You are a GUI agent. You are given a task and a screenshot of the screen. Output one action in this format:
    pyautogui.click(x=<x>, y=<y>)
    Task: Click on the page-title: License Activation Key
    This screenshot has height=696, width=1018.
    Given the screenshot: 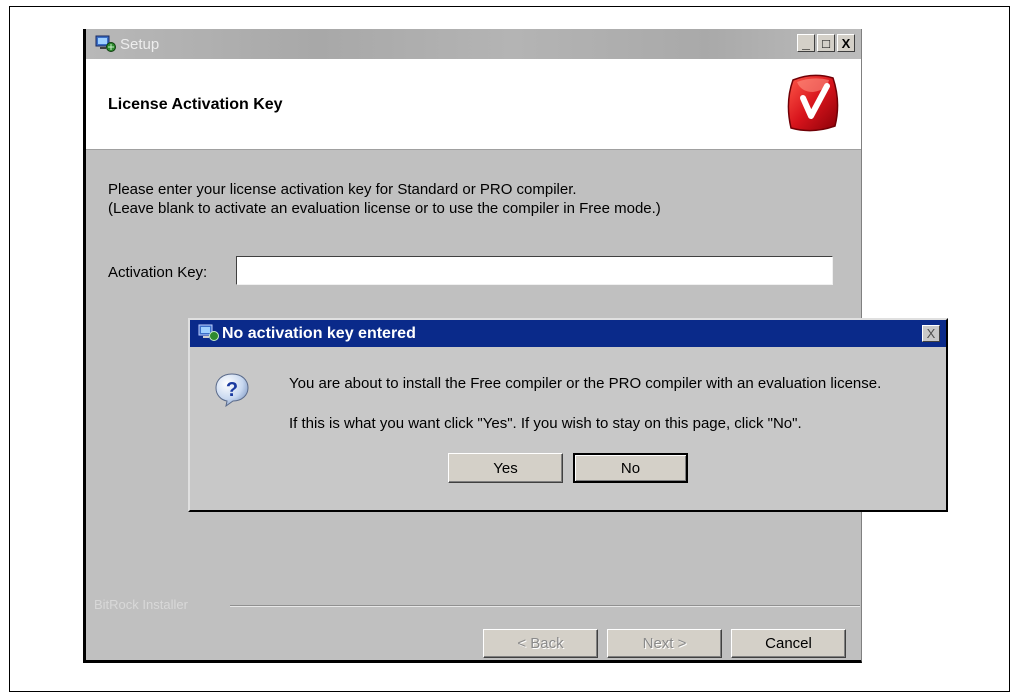 What is the action you would take?
    pyautogui.click(x=195, y=104)
    